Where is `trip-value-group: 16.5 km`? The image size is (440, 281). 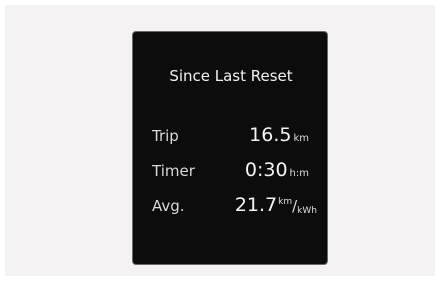
trip-value-group: 16.5 km is located at coordinates (279, 135).